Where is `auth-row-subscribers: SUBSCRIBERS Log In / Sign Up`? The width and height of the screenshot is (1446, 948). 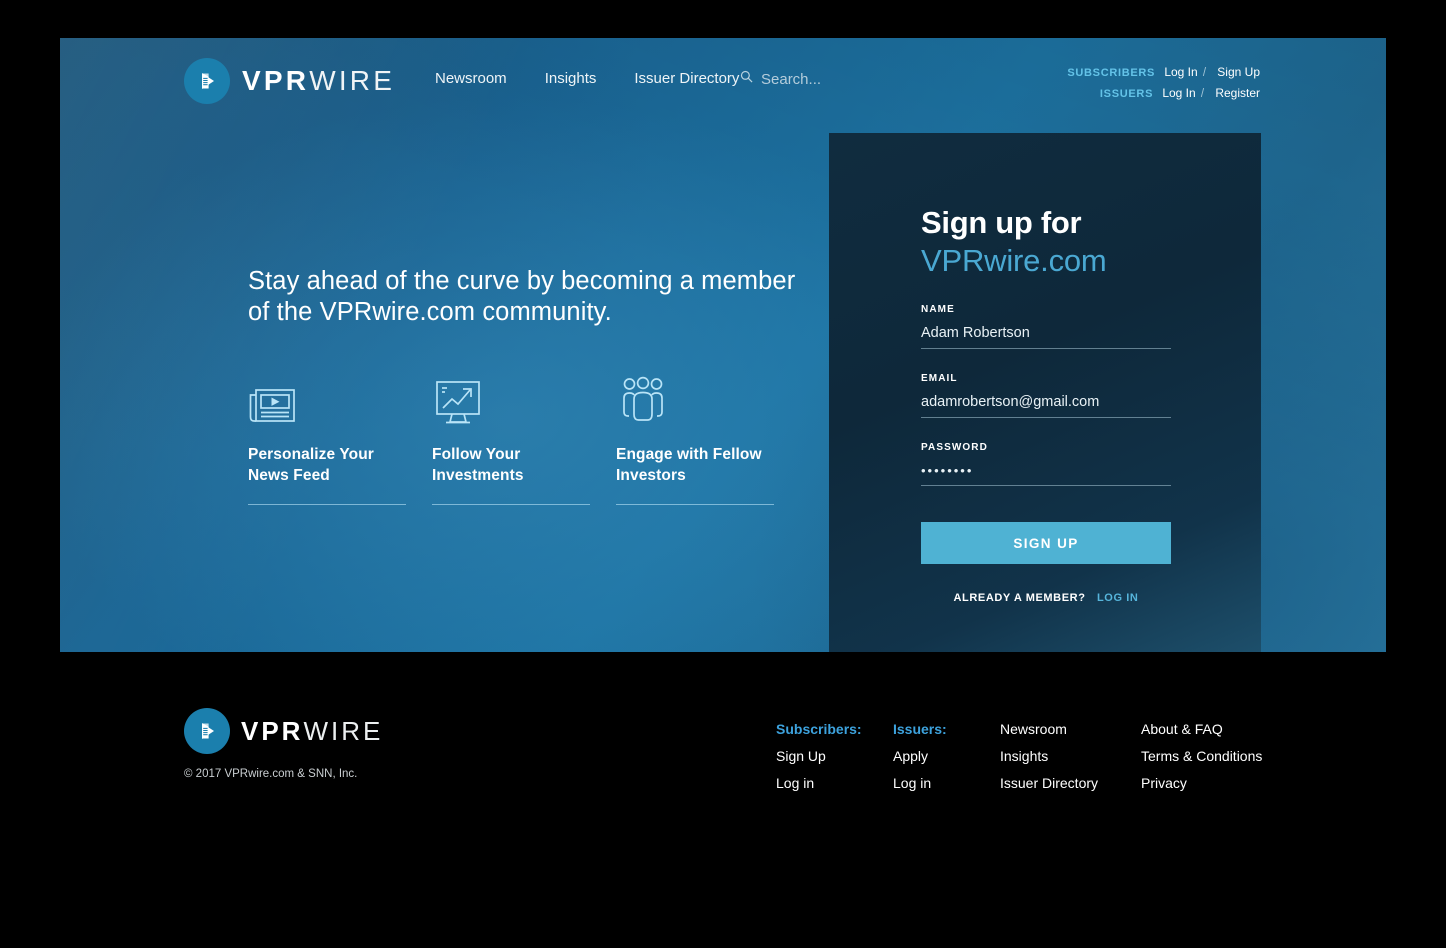
auth-row-subscribers: SUBSCRIBERS Log In / Sign Up is located at coordinates (1163, 72).